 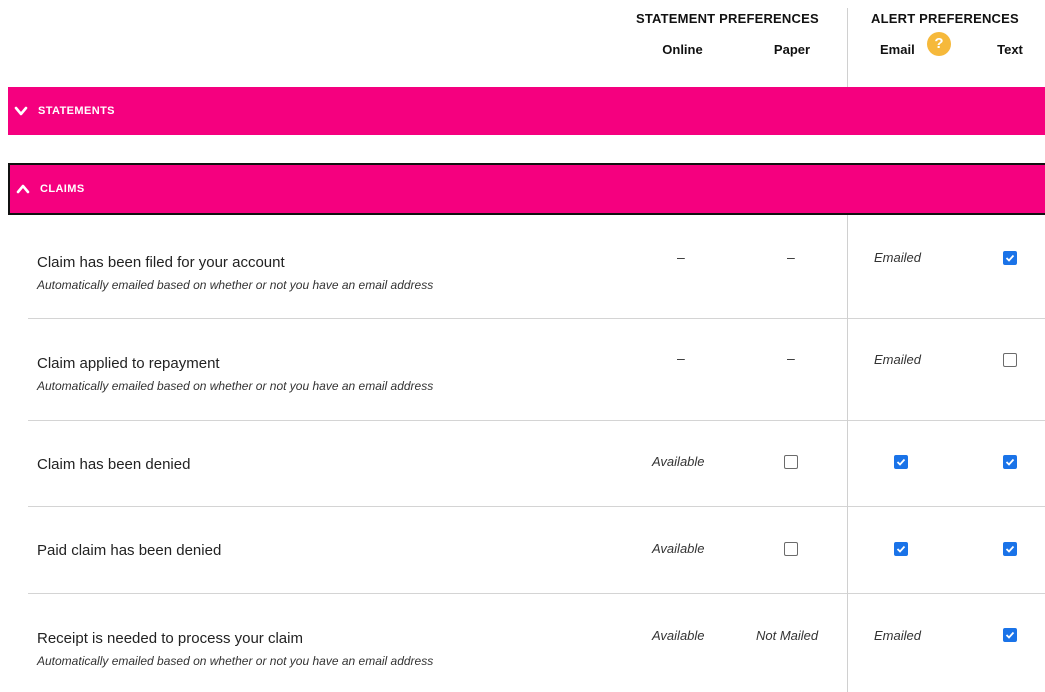 What do you see at coordinates (23, 189) in the screenshot?
I see `chevron-up-icon` at bounding box center [23, 189].